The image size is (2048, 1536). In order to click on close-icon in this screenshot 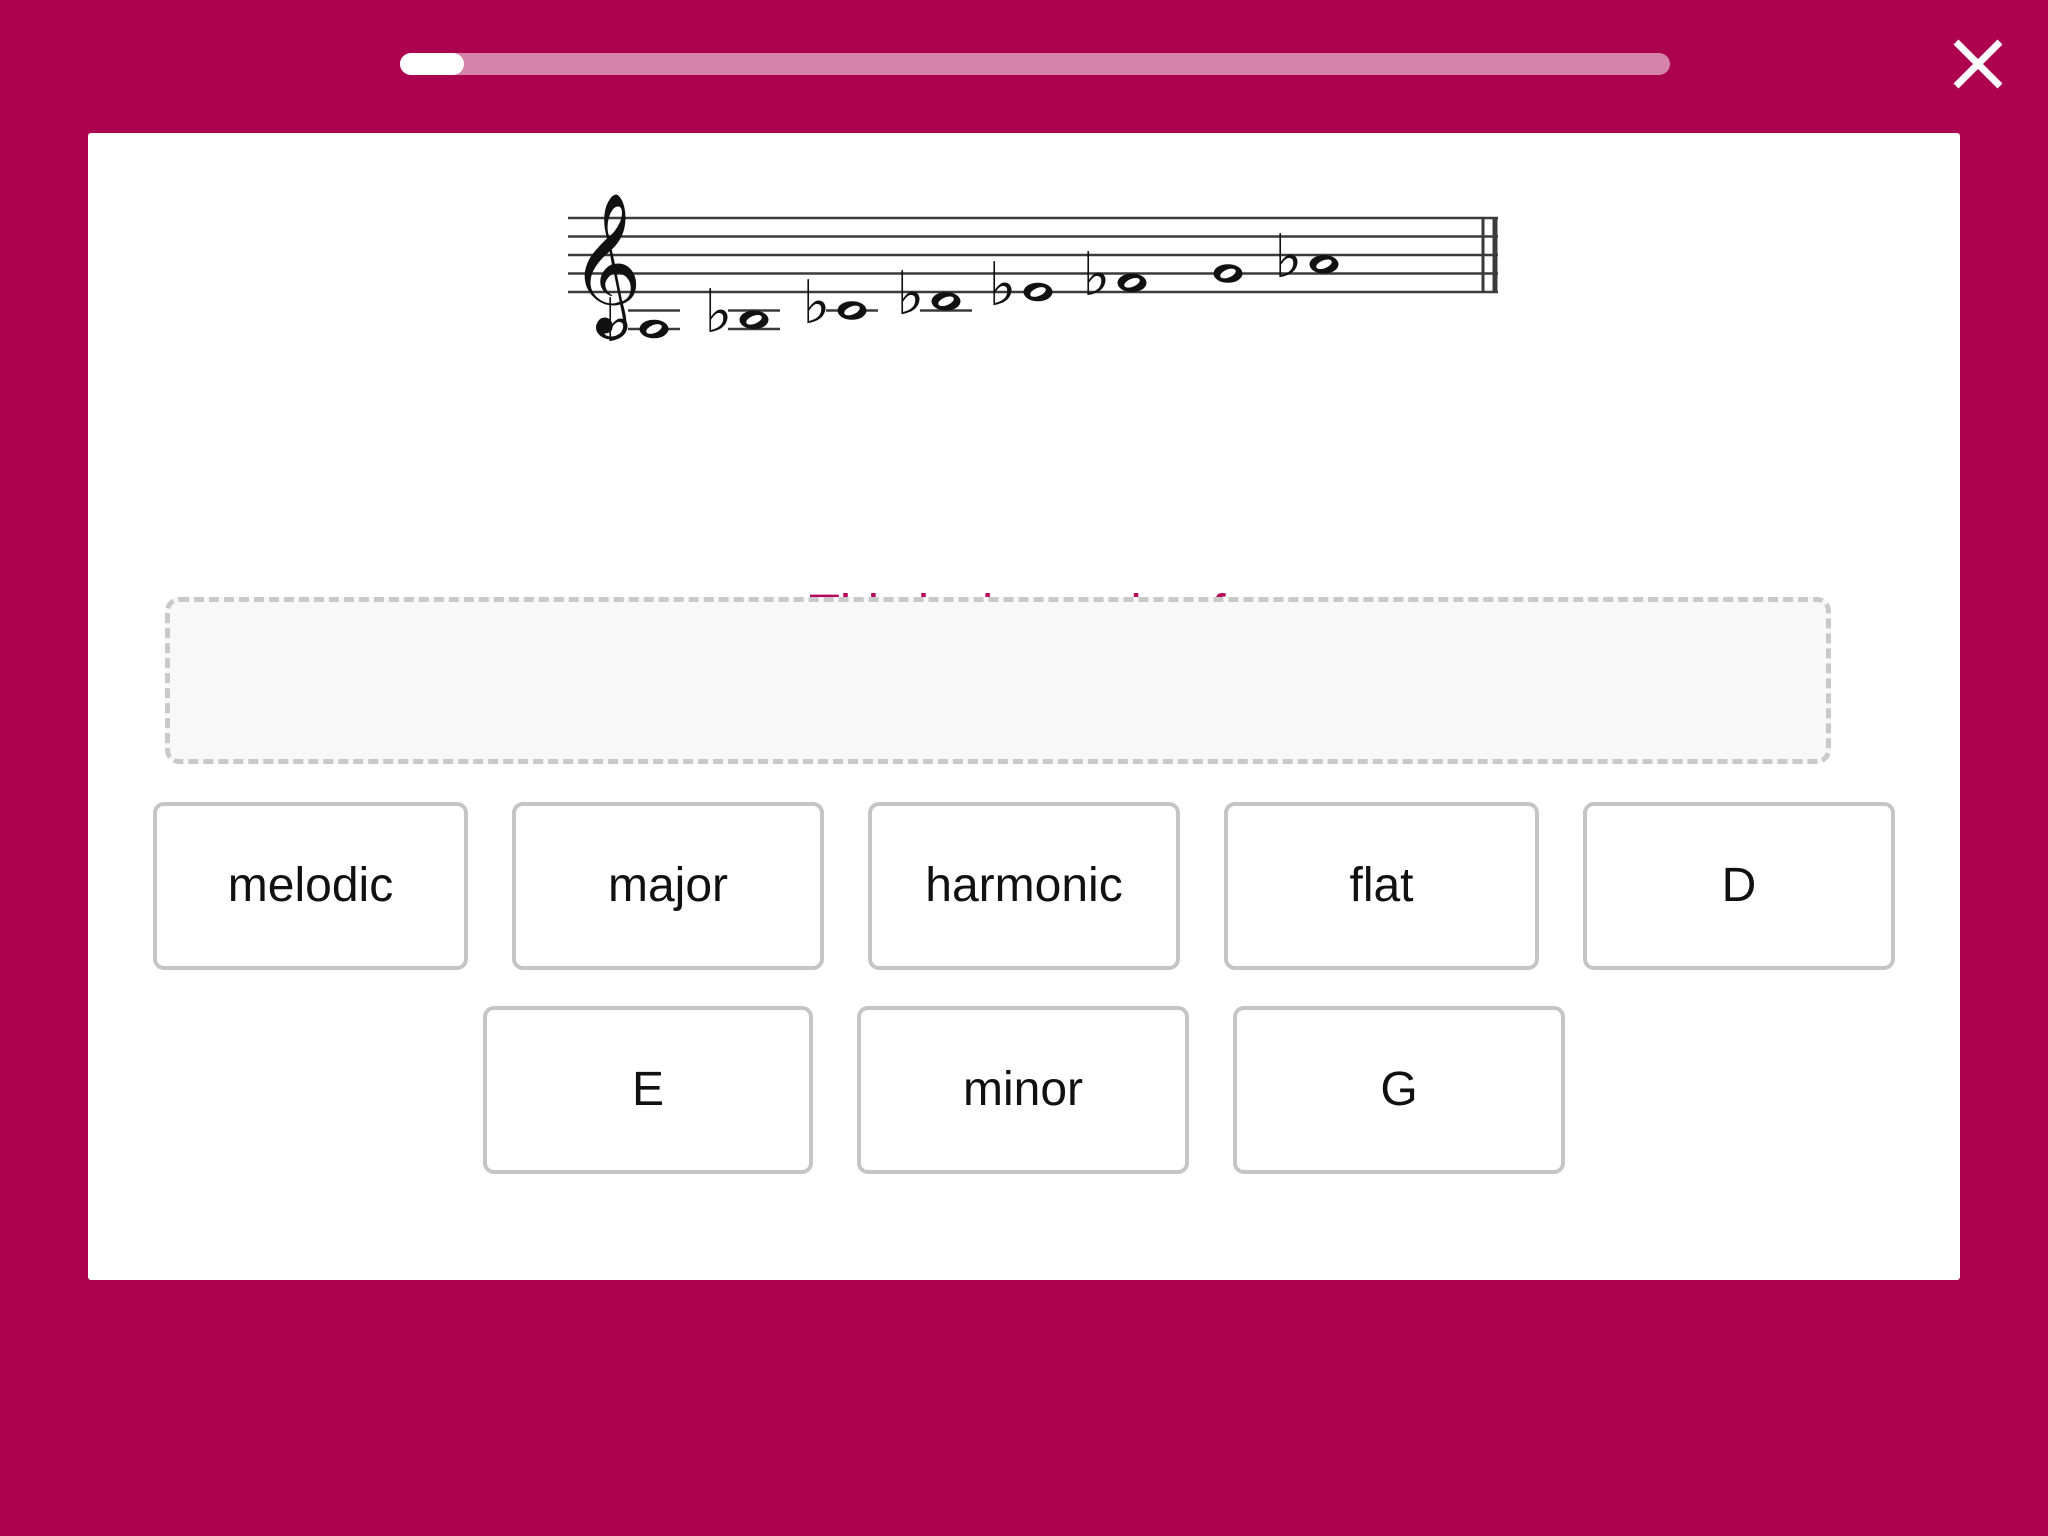, I will do `click(1978, 64)`.